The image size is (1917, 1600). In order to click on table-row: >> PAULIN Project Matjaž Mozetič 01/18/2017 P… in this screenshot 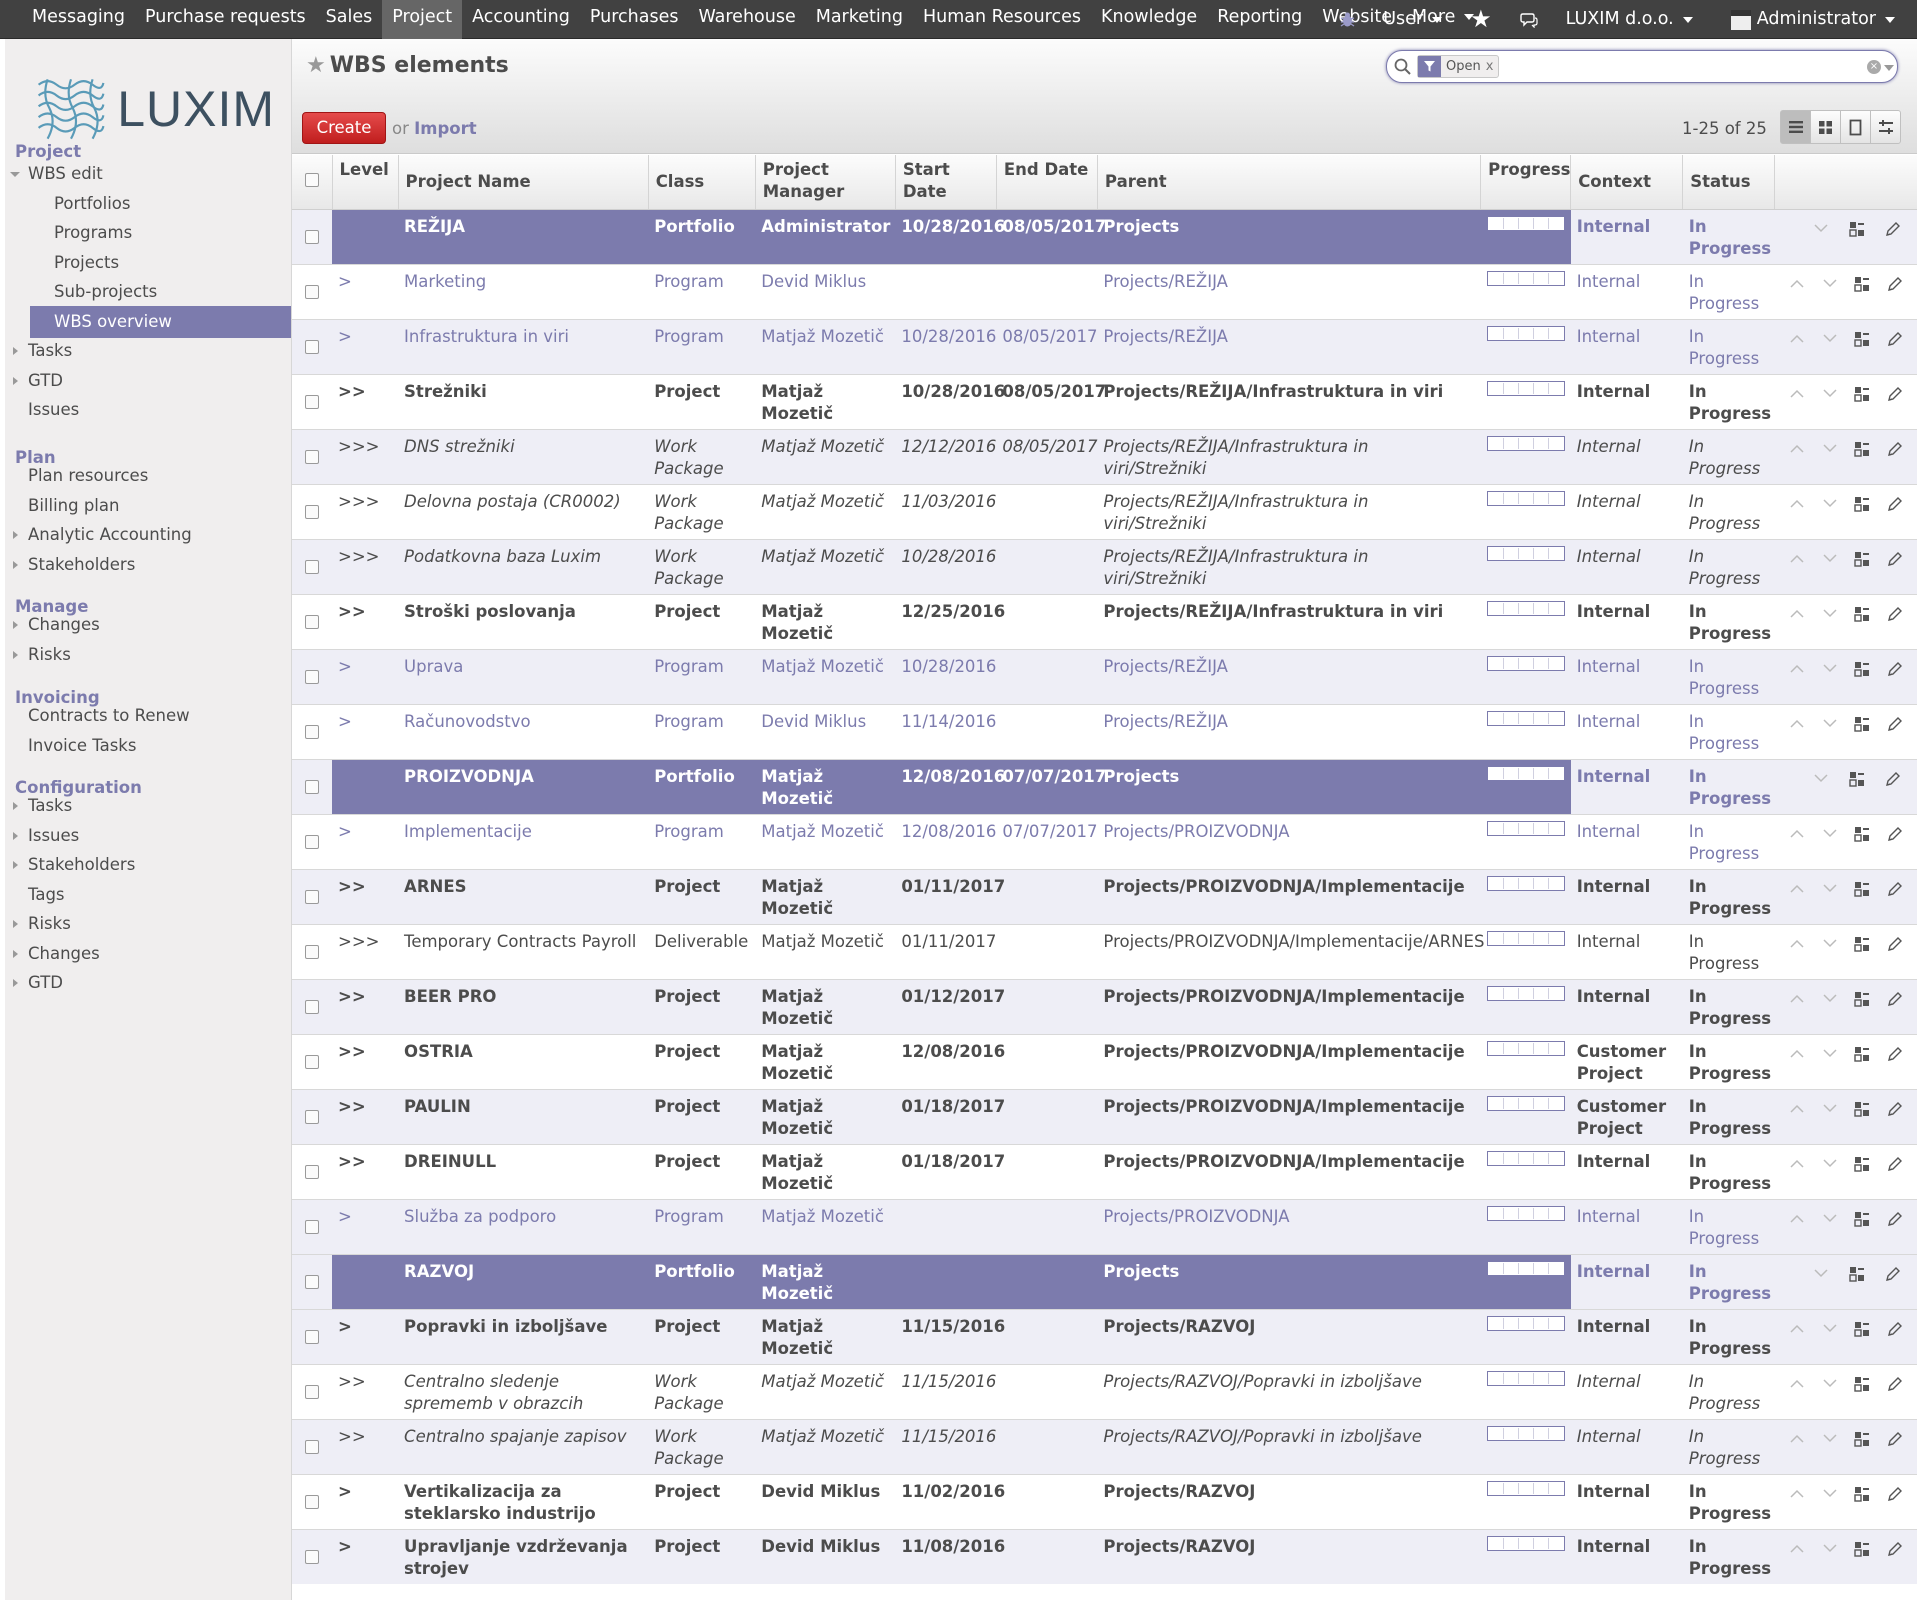, I will do `click(1104, 1116)`.